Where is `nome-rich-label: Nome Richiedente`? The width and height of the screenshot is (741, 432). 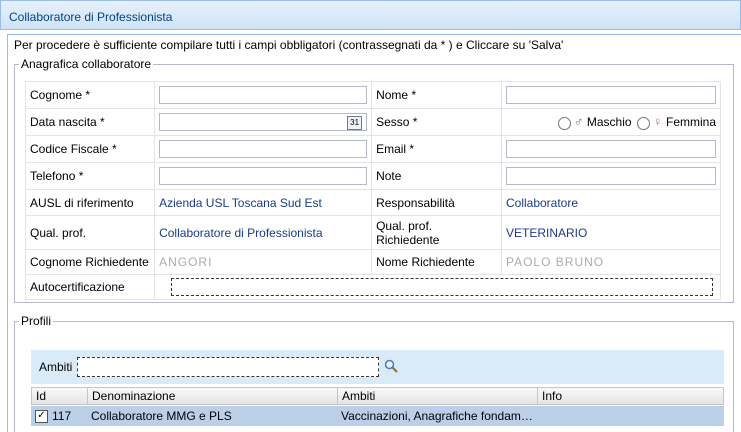 nome-rich-label: Nome Richiedente is located at coordinates (436, 262).